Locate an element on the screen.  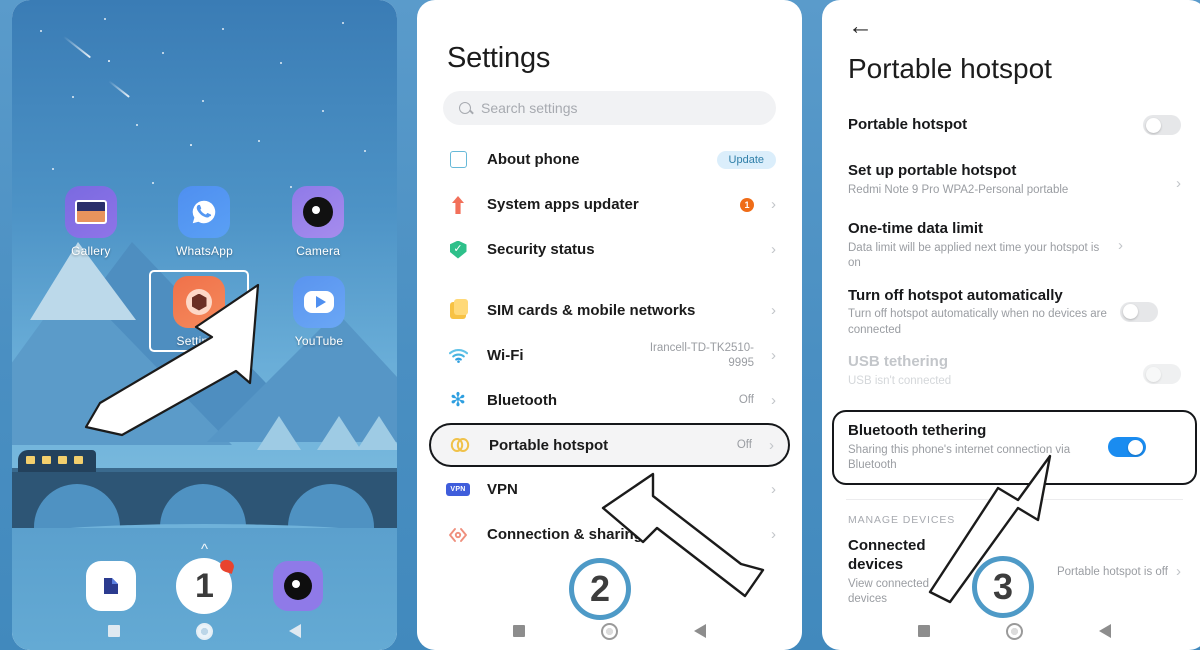
settings-row-about-phone: About phone Update is located at coordinates (609, 159).